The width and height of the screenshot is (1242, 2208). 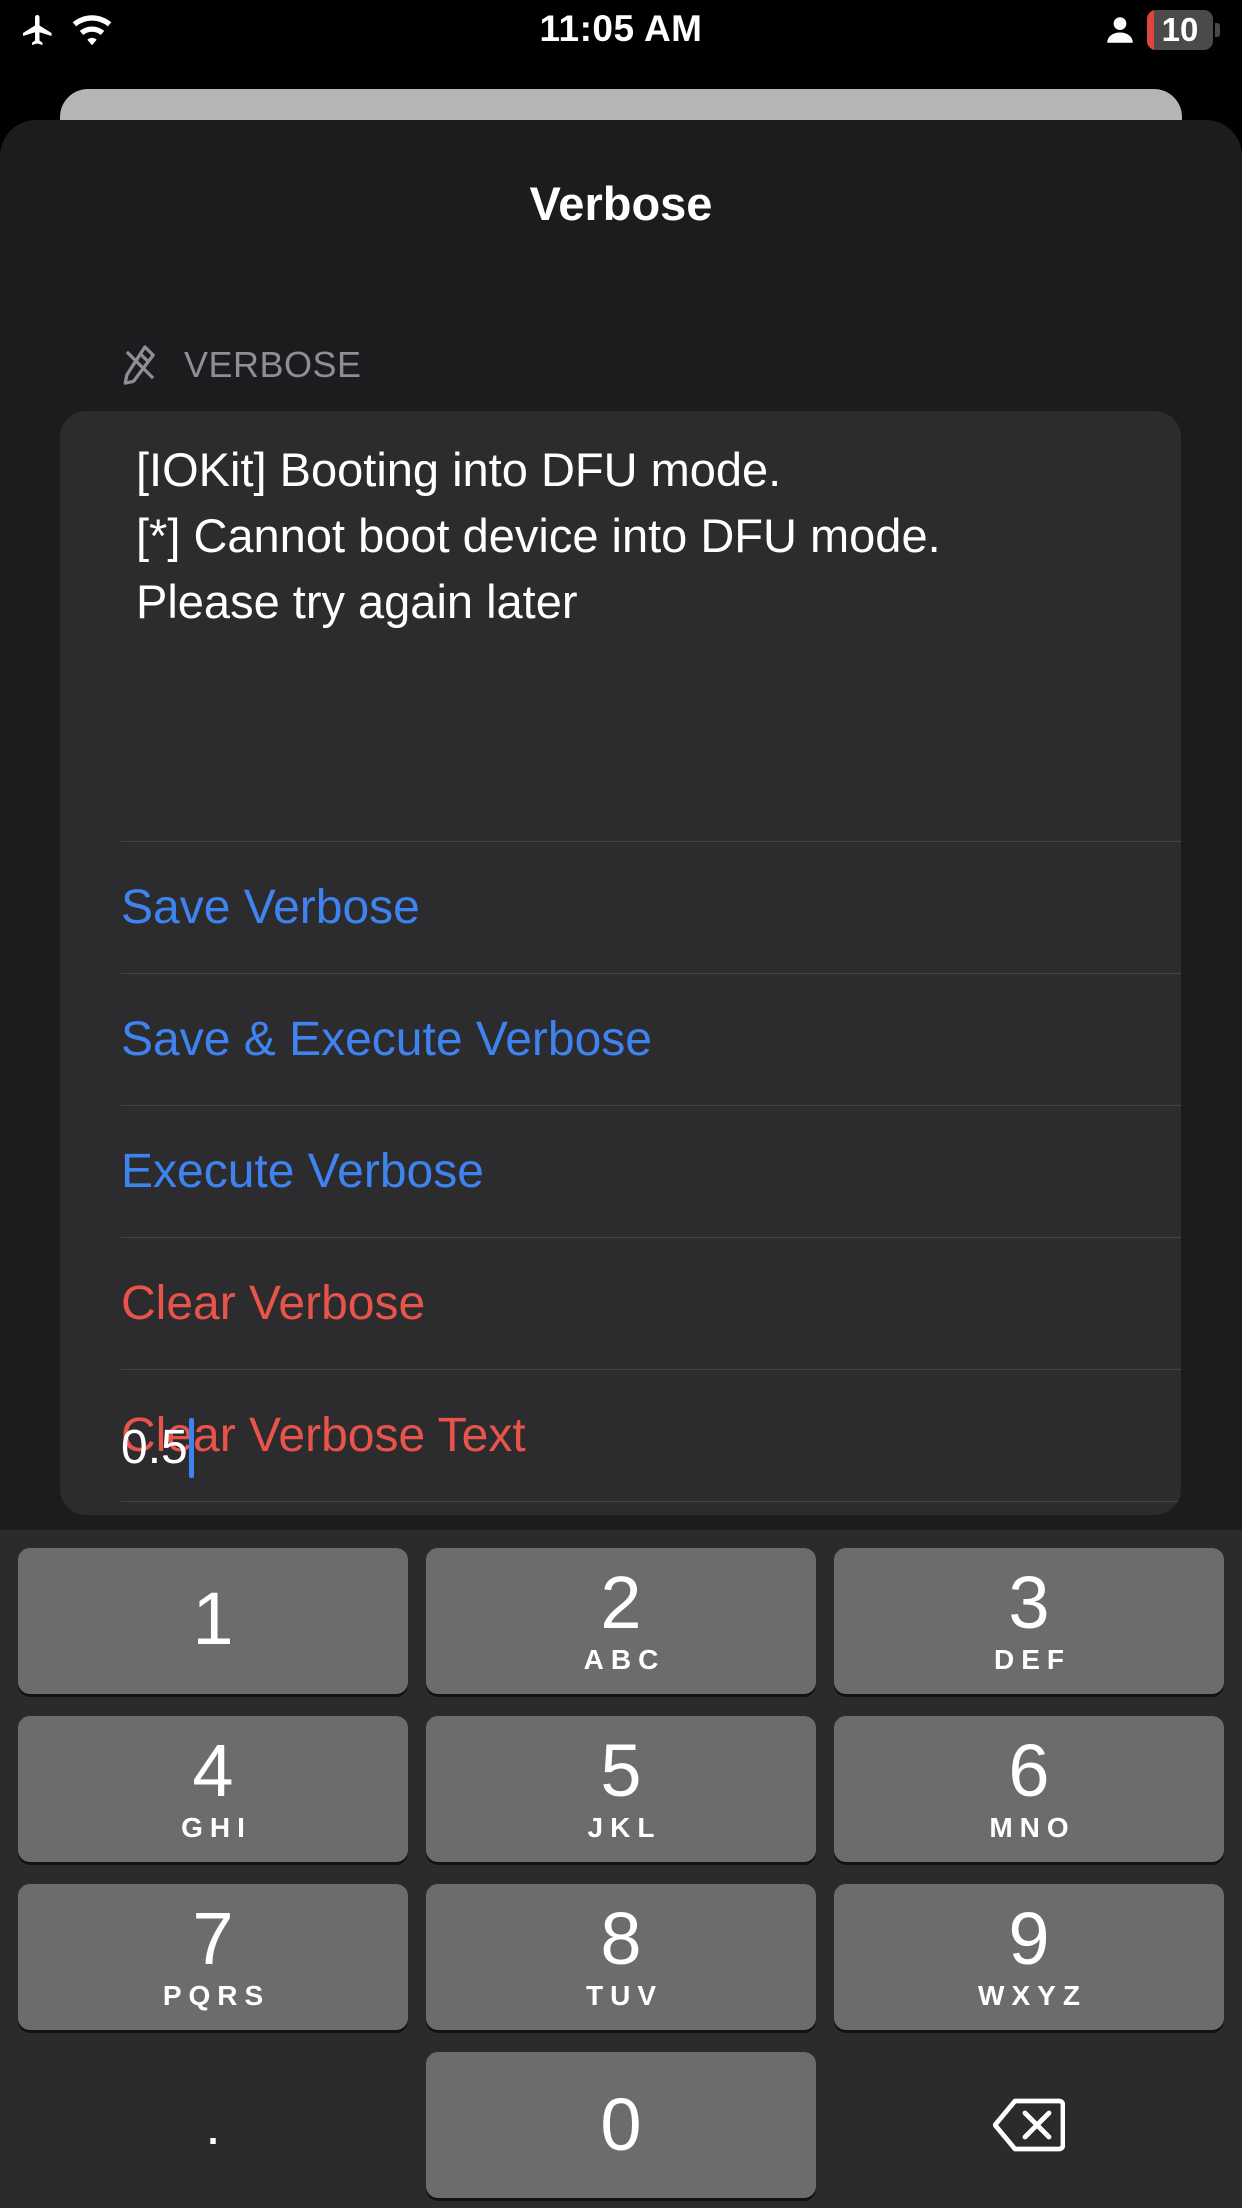 I want to click on key-digit: 2, so click(x=621, y=1602).